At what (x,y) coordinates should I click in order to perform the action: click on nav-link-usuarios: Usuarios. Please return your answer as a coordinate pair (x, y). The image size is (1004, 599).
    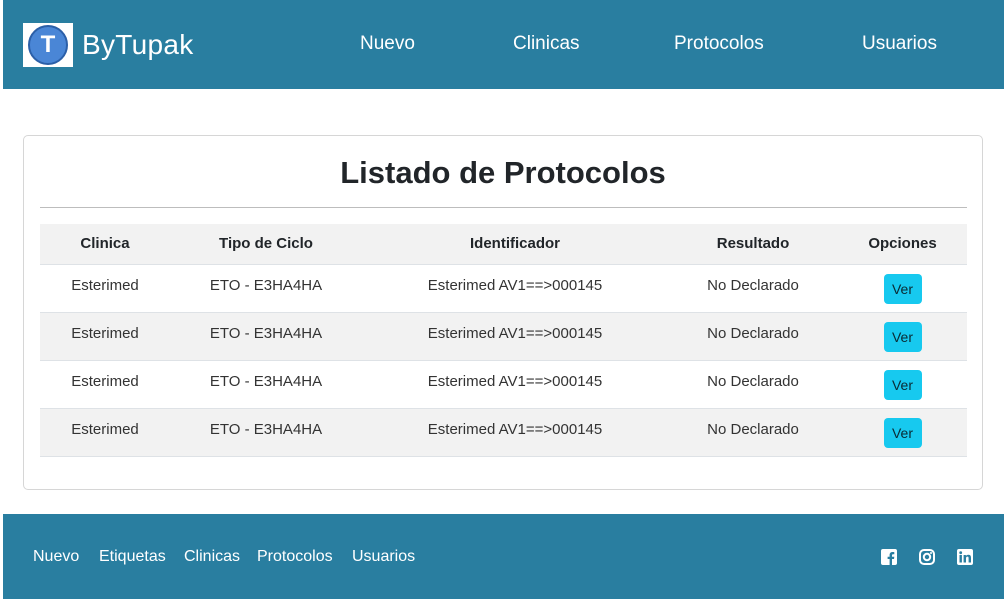
    Looking at the image, I should click on (899, 44).